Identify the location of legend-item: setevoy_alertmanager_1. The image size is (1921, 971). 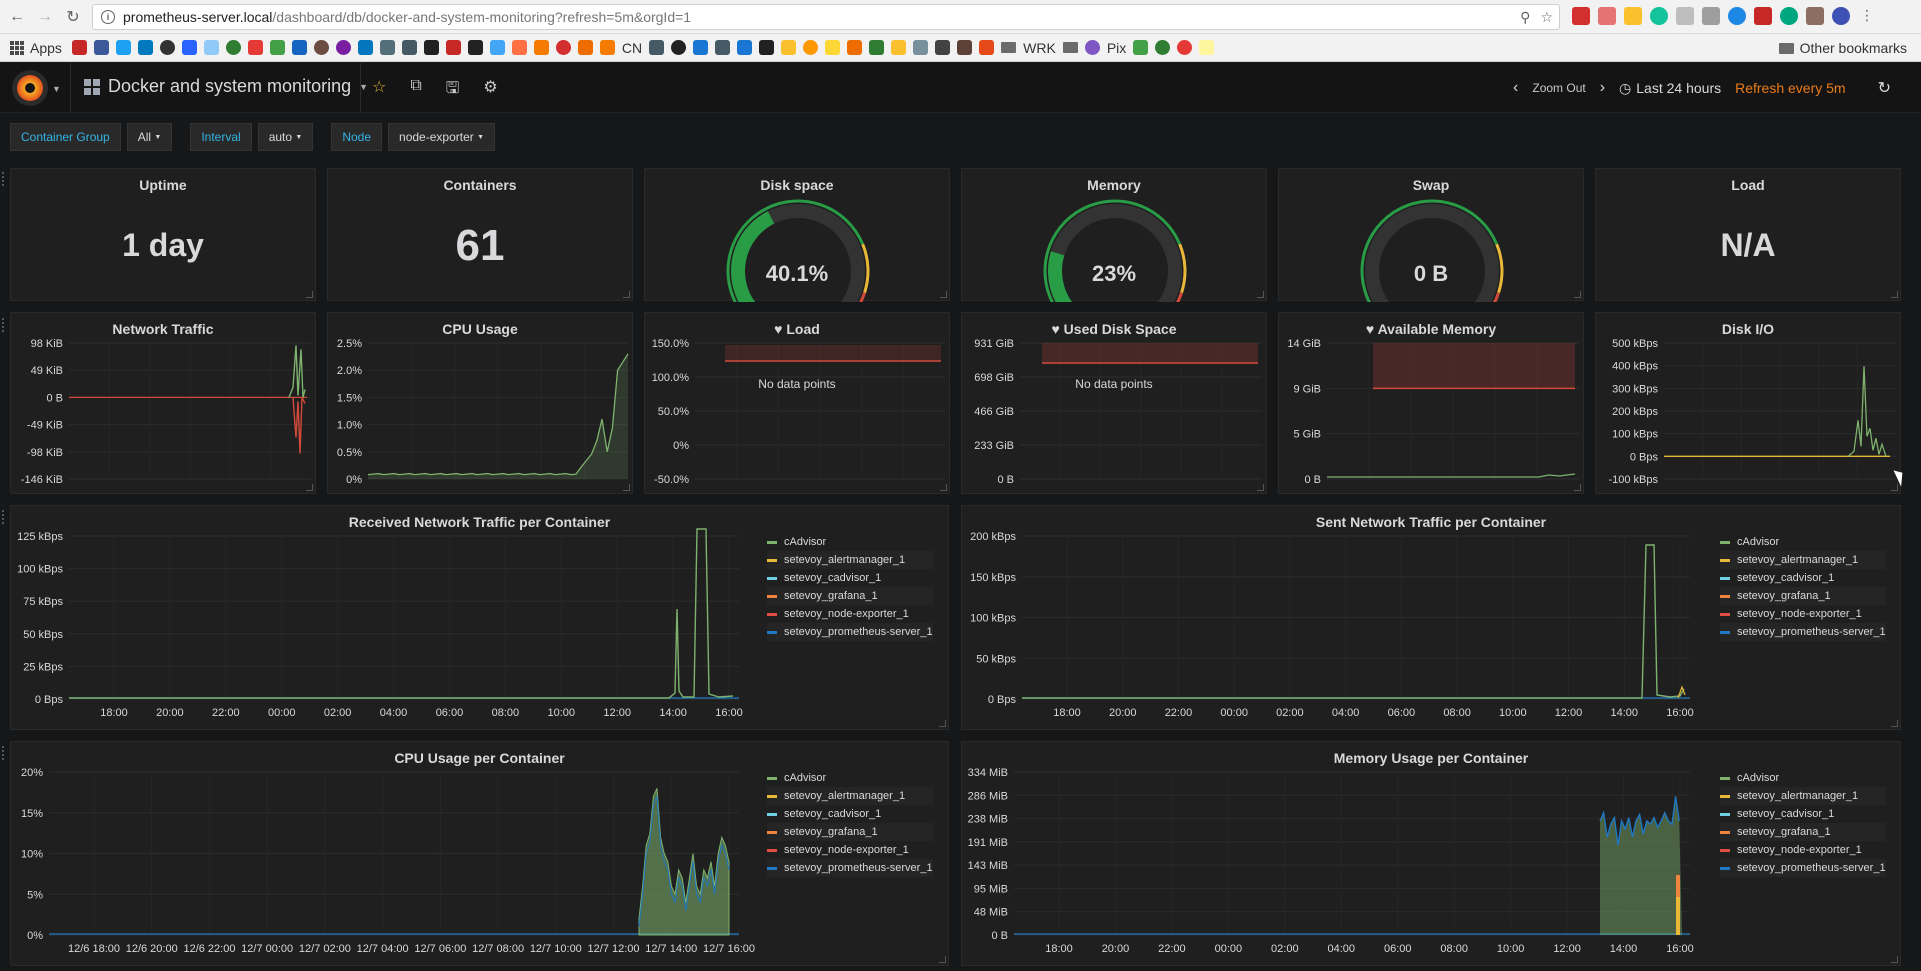
(1803, 796).